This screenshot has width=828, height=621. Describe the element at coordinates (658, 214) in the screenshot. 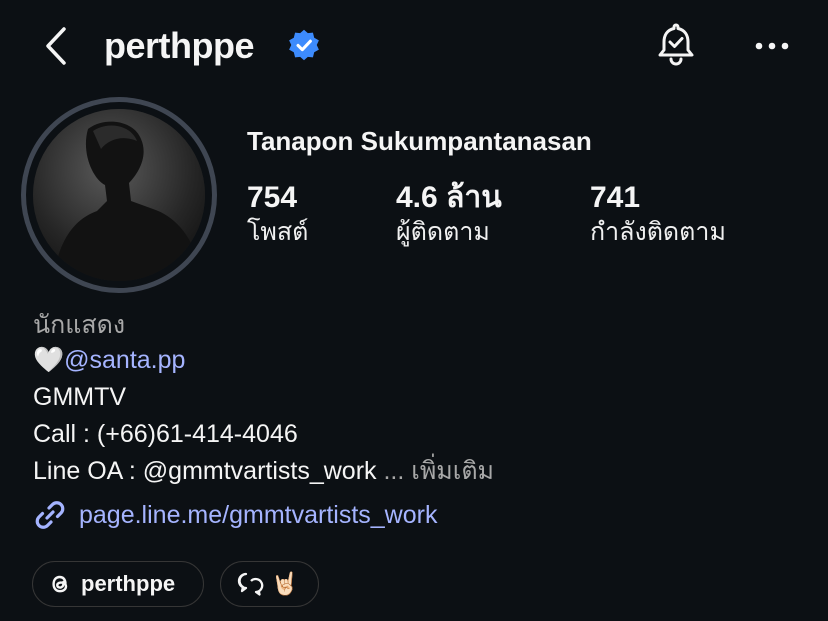

I see `stat-following: 741 กำลังติดตาม` at that location.